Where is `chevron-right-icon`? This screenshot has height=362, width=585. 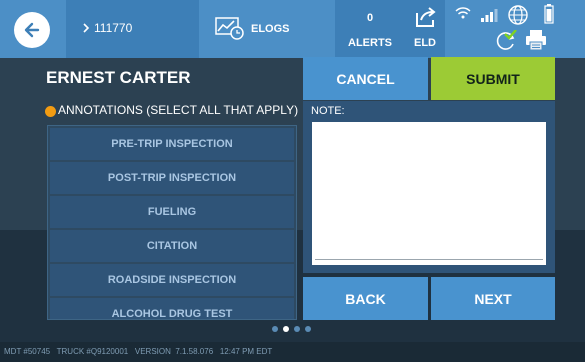
chevron-right-icon is located at coordinates (86, 28).